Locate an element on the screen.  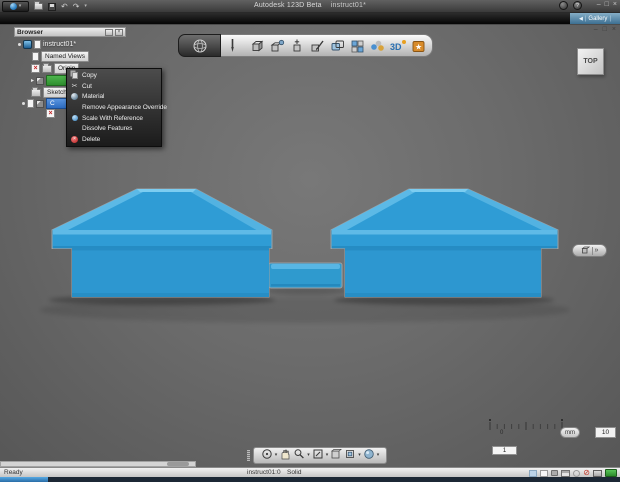
browser-panel-header: Browser × is located at coordinates (70, 32).